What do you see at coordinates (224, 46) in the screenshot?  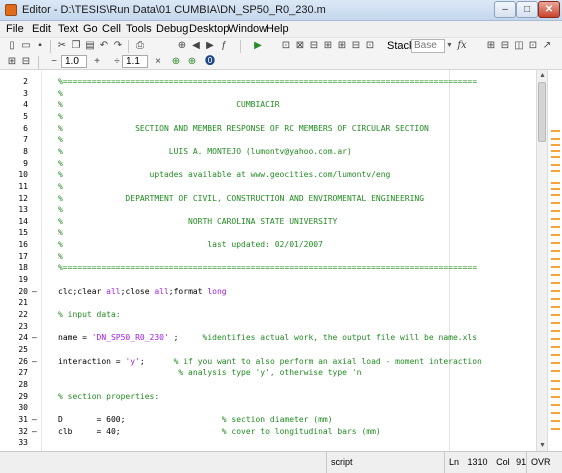 I see `function-browser-icon: ƒ` at bounding box center [224, 46].